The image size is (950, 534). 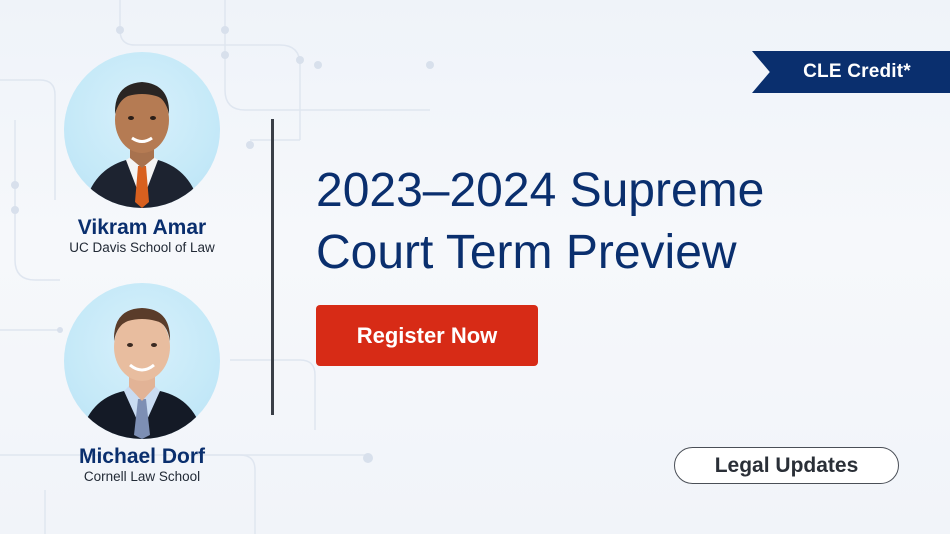 What do you see at coordinates (540, 190) in the screenshot?
I see `event-title-line-1: 2023–2024 Supreme` at bounding box center [540, 190].